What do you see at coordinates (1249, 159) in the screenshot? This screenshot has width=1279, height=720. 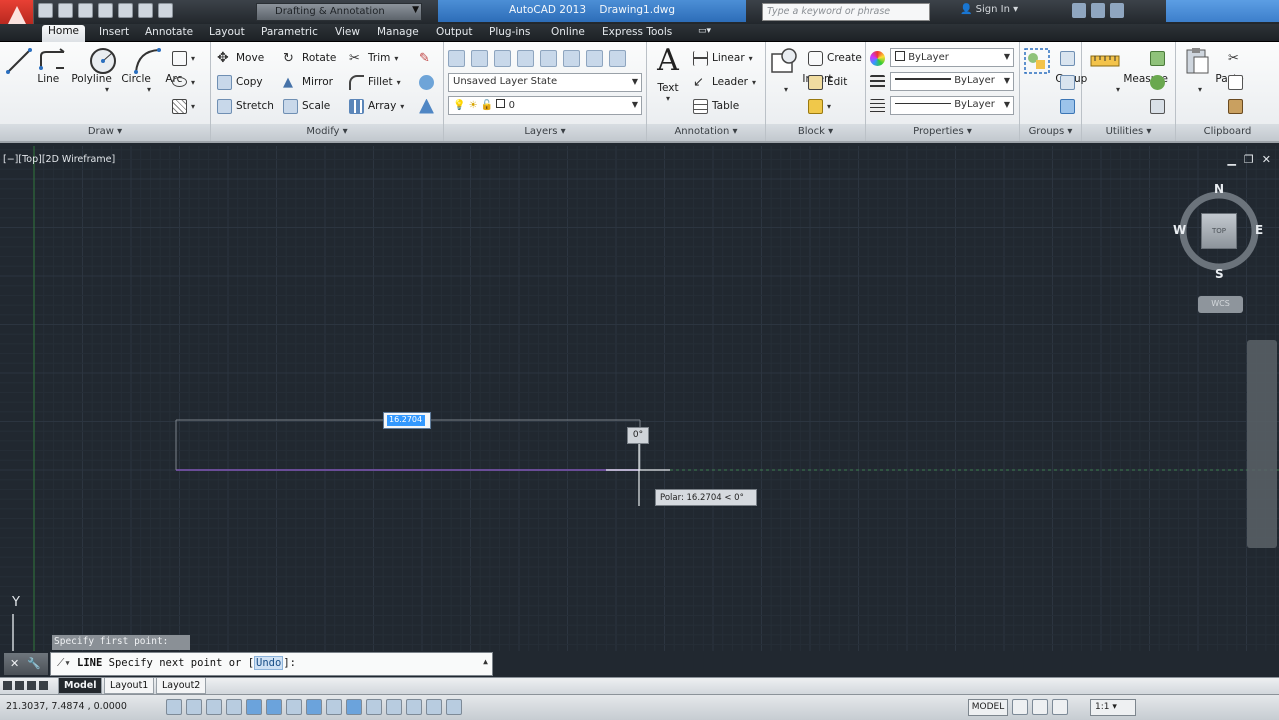 I see `restore-icon: ❐` at bounding box center [1249, 159].